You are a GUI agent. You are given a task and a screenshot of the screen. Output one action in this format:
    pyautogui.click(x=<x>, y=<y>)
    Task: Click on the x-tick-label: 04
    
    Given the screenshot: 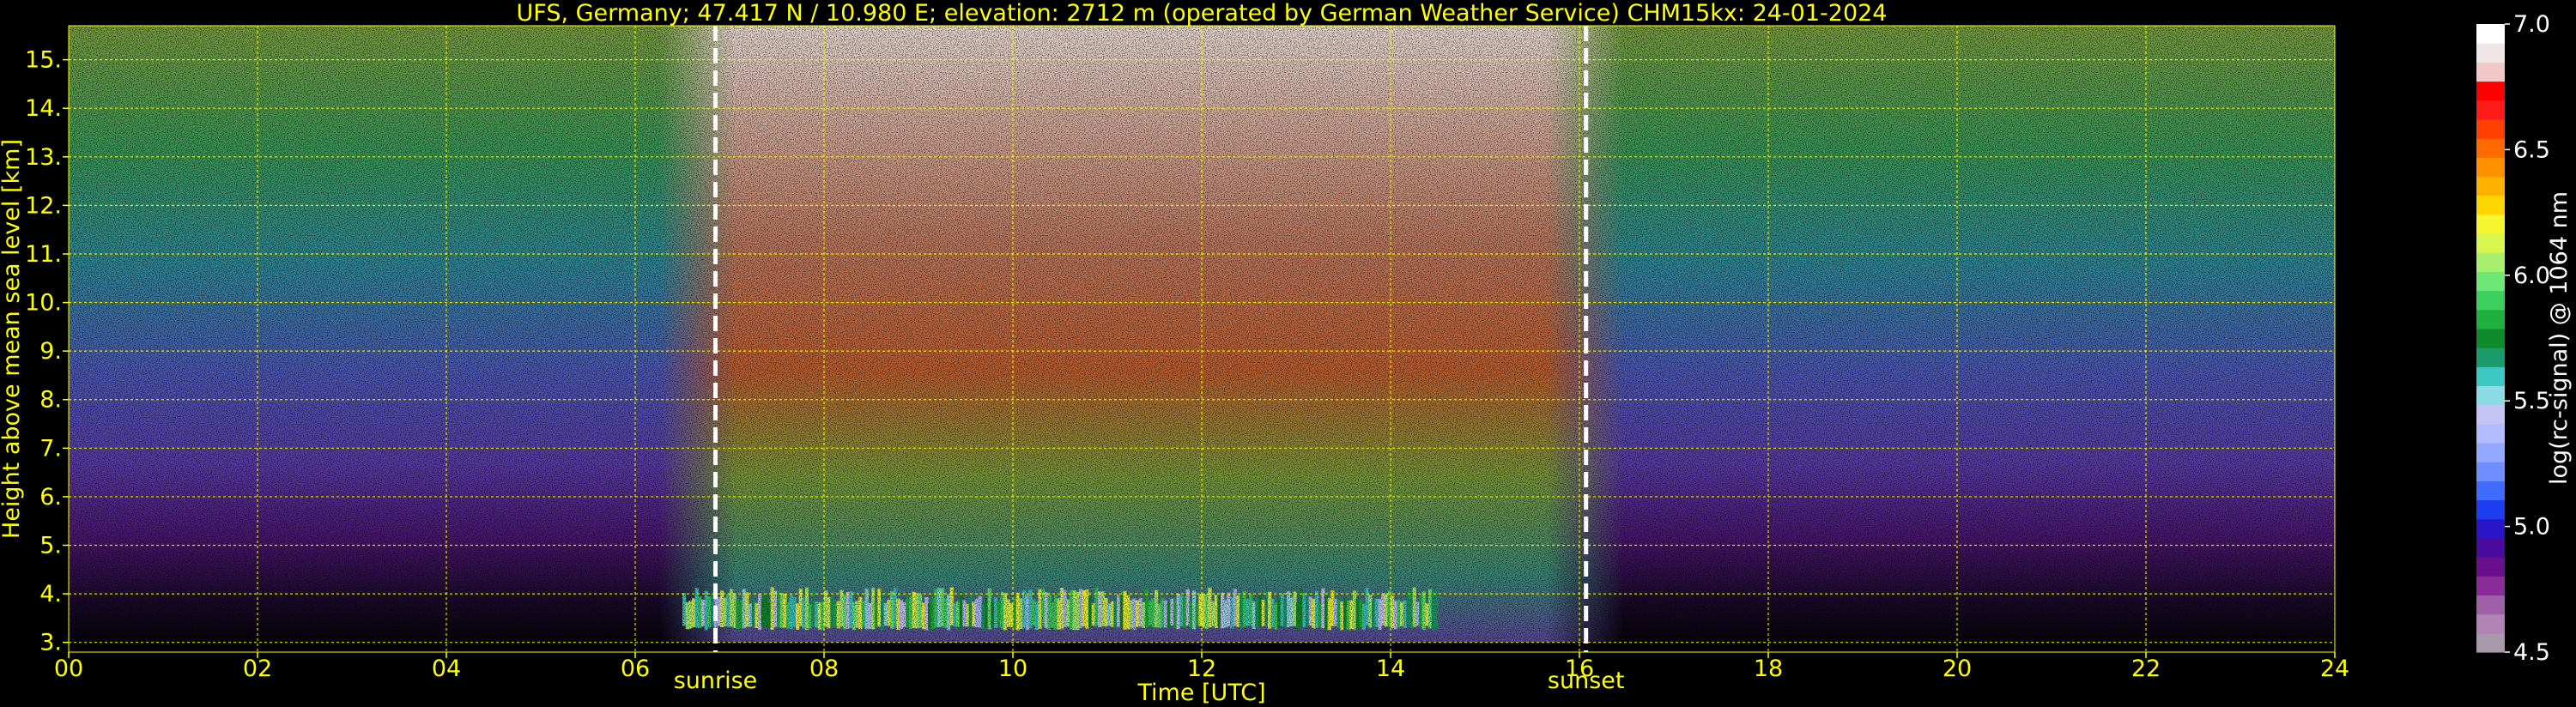 What is the action you would take?
    pyautogui.click(x=446, y=669)
    